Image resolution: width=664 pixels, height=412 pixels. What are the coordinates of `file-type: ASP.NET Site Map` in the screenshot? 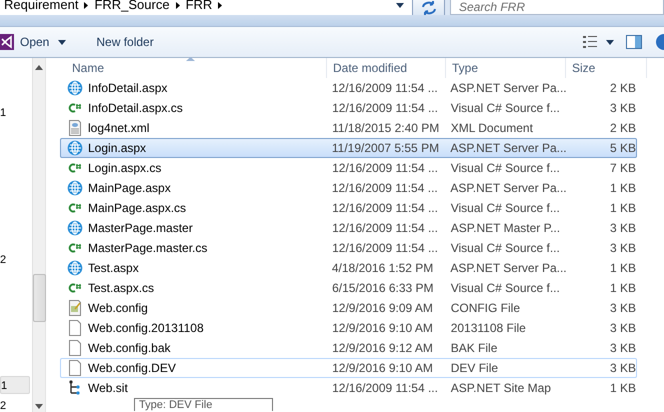 It's located at (501, 388).